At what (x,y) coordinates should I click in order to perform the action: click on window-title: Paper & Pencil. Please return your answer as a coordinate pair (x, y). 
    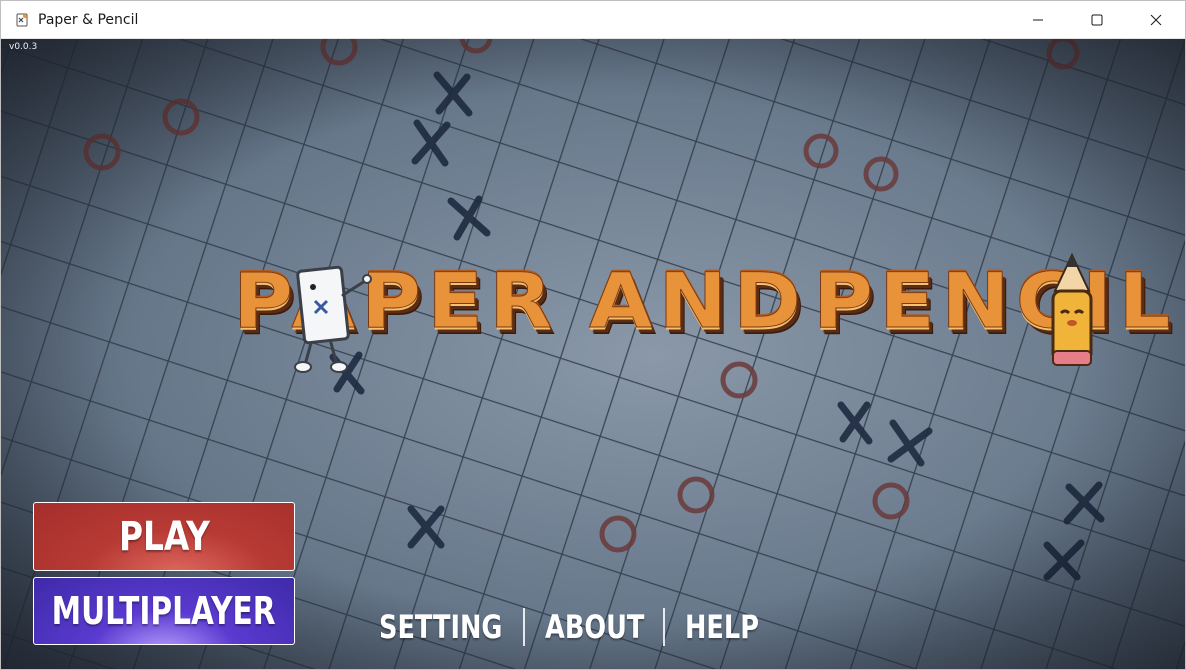
    Looking at the image, I should click on (88, 19).